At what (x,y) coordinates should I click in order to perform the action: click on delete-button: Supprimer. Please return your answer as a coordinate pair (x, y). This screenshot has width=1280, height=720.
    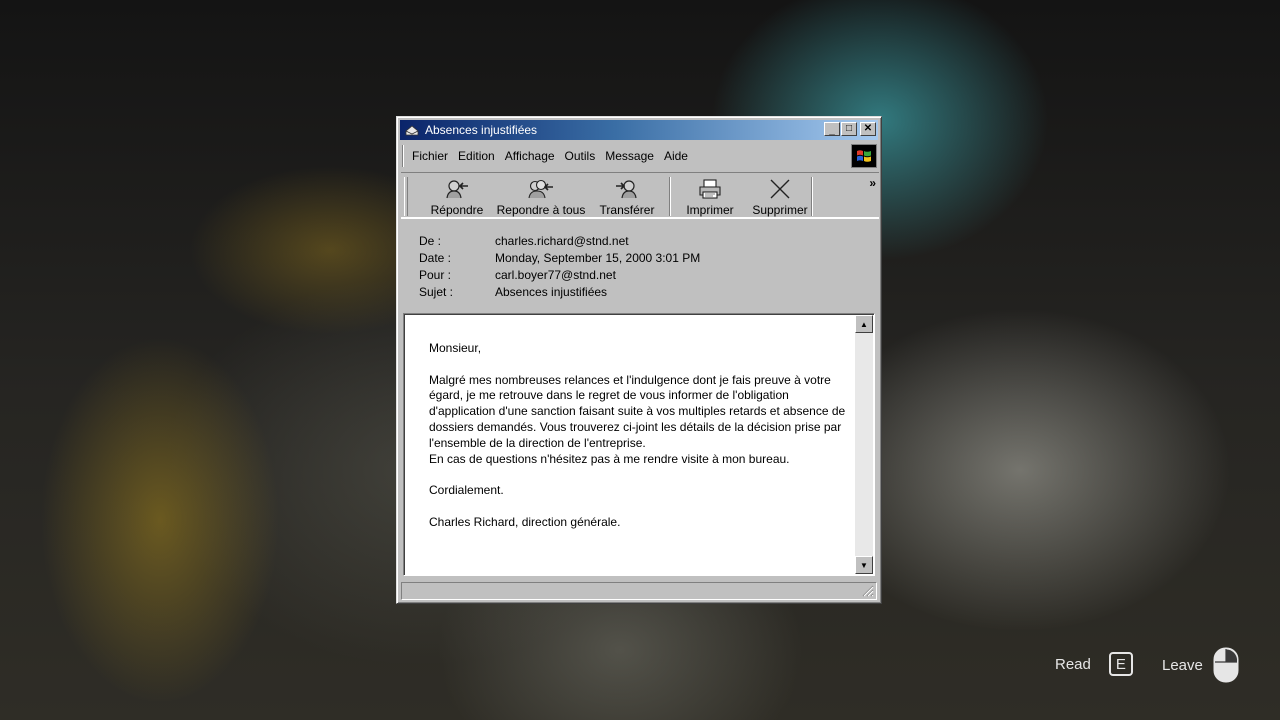
    Looking at the image, I should click on (780, 196).